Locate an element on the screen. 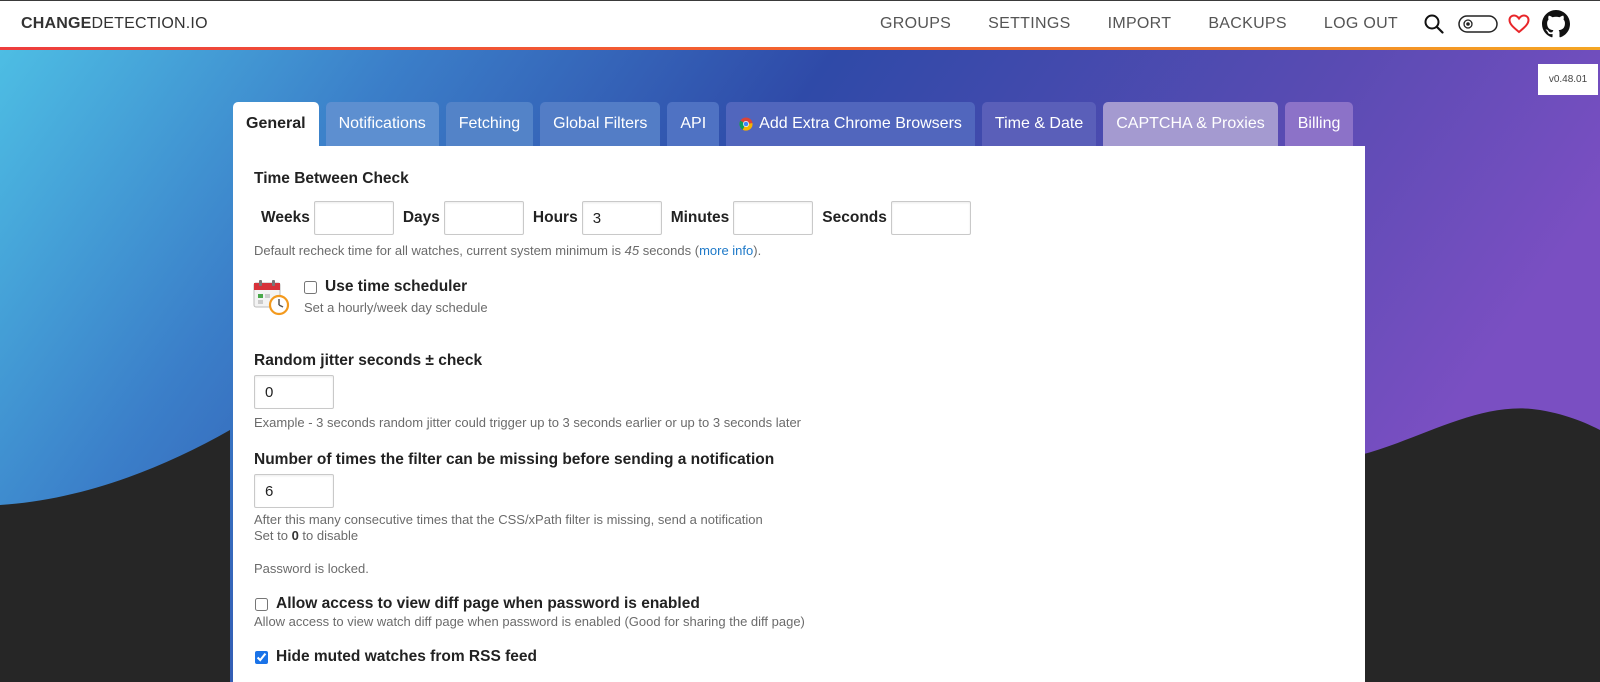 Image resolution: width=1600 pixels, height=682 pixels. nav-settings: SETTINGS is located at coordinates (1029, 24).